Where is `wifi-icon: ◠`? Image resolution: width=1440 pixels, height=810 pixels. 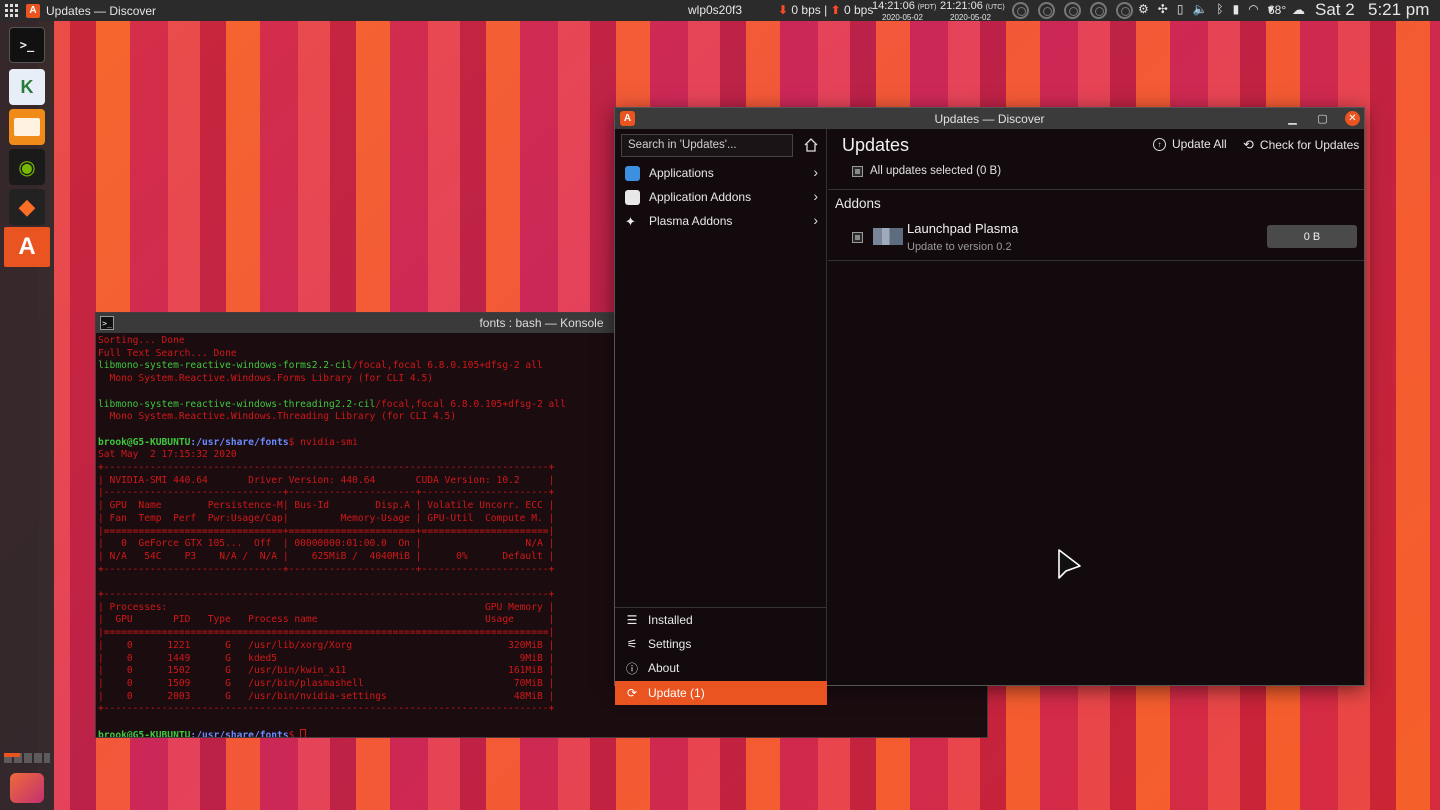
wifi-icon: ◠ is located at coordinates (1253, 9).